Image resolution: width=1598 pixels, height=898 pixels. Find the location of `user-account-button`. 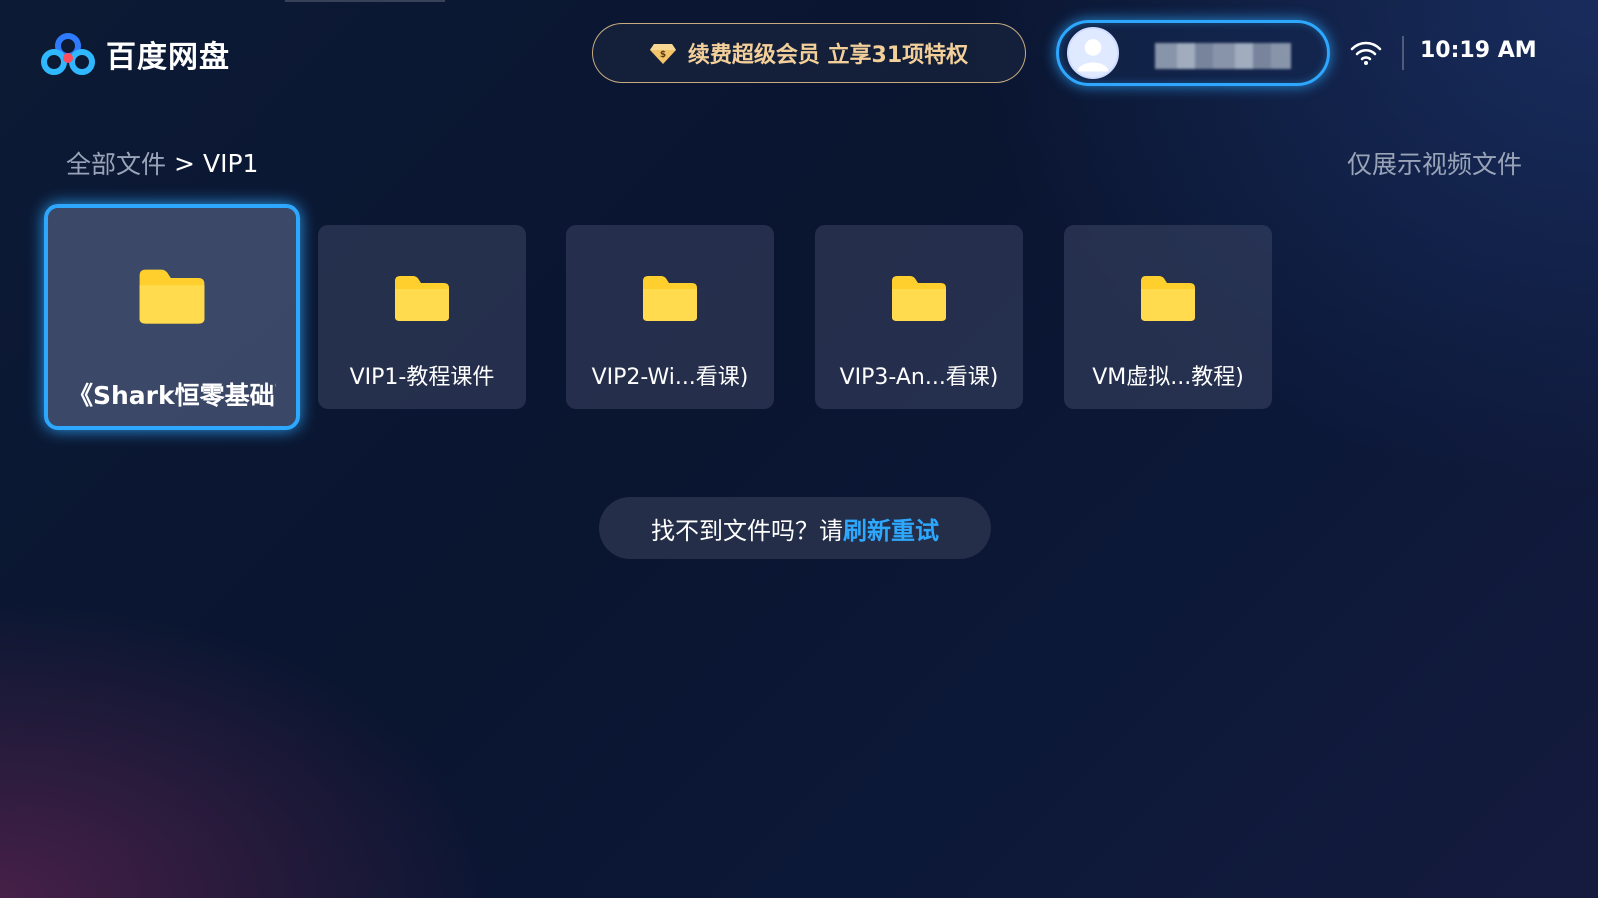

user-account-button is located at coordinates (1193, 53).